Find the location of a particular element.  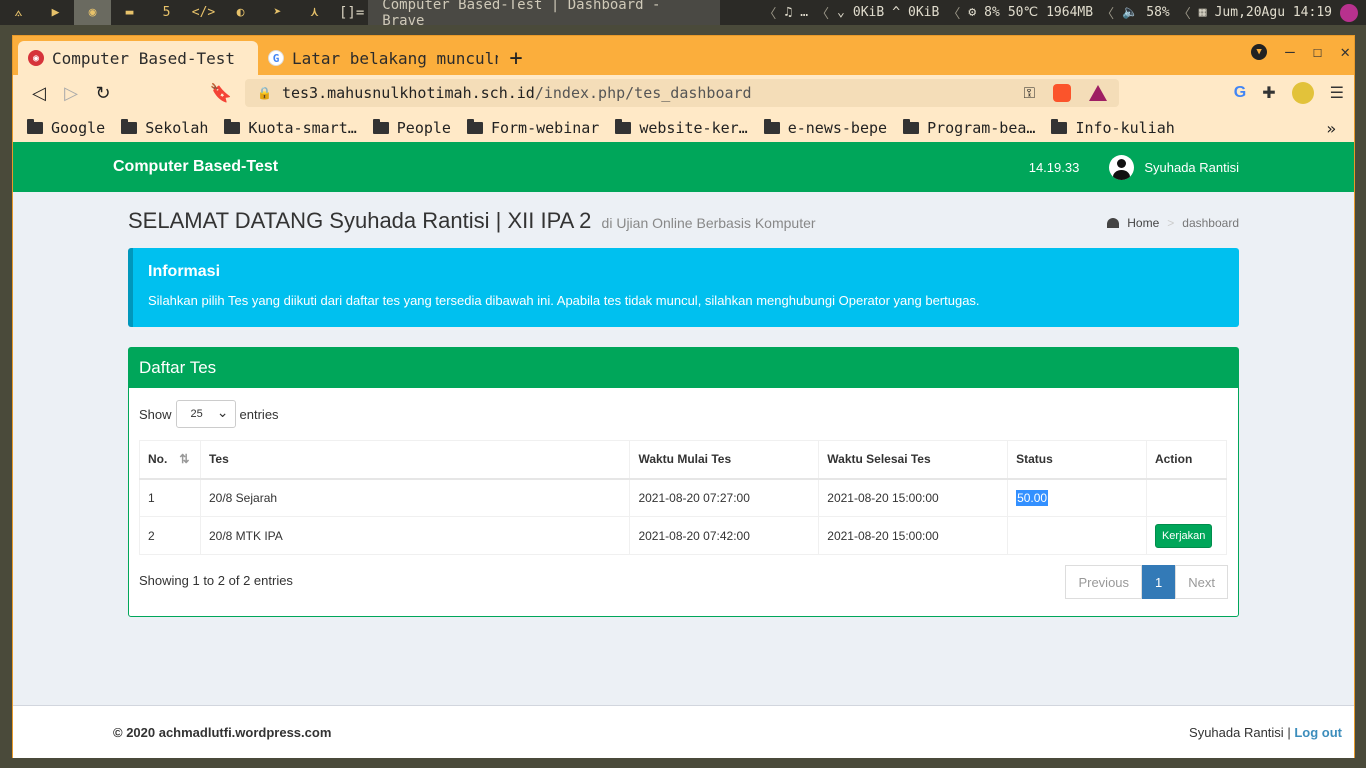

cbt-favicon-icon: ◉ is located at coordinates (36, 58).